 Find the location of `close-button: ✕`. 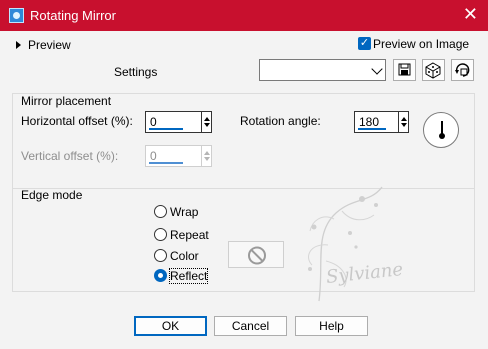

close-button: ✕ is located at coordinates (470, 14).